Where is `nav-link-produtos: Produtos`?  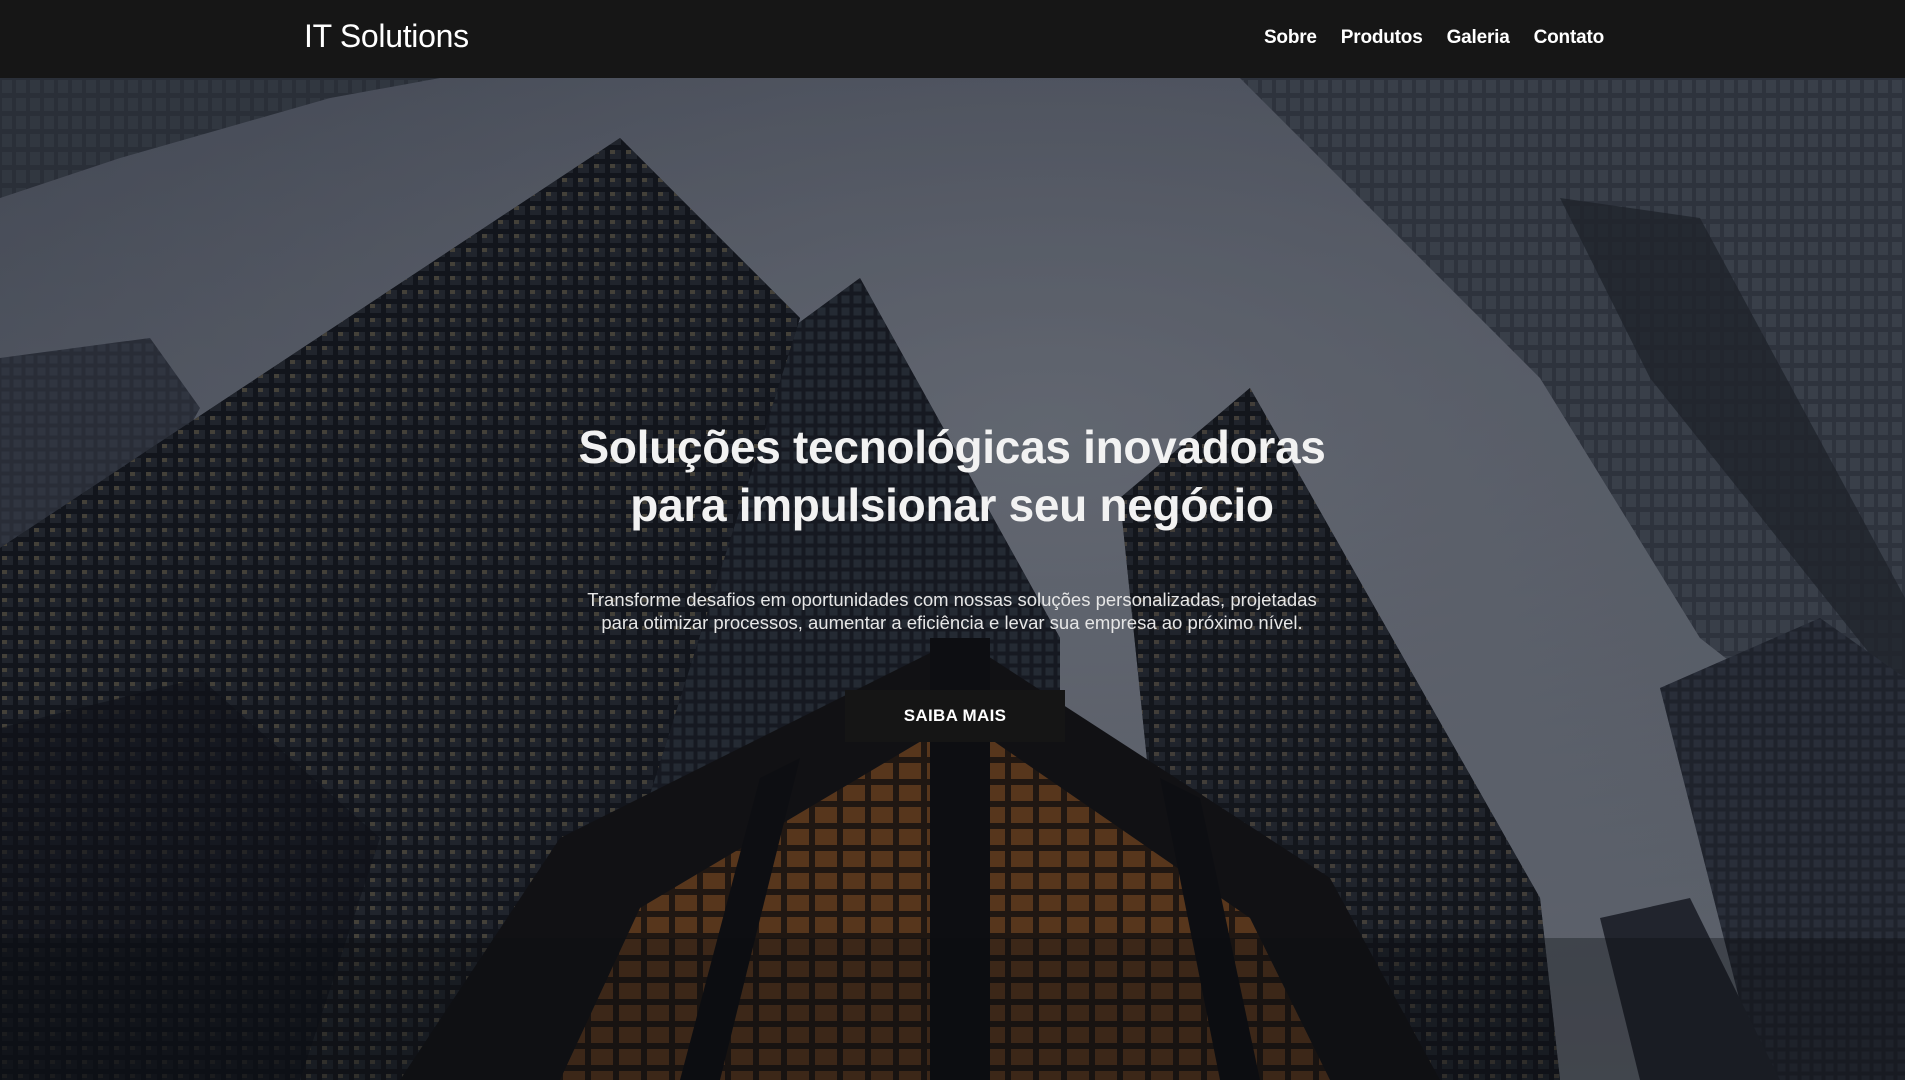 nav-link-produtos: Produtos is located at coordinates (1382, 38).